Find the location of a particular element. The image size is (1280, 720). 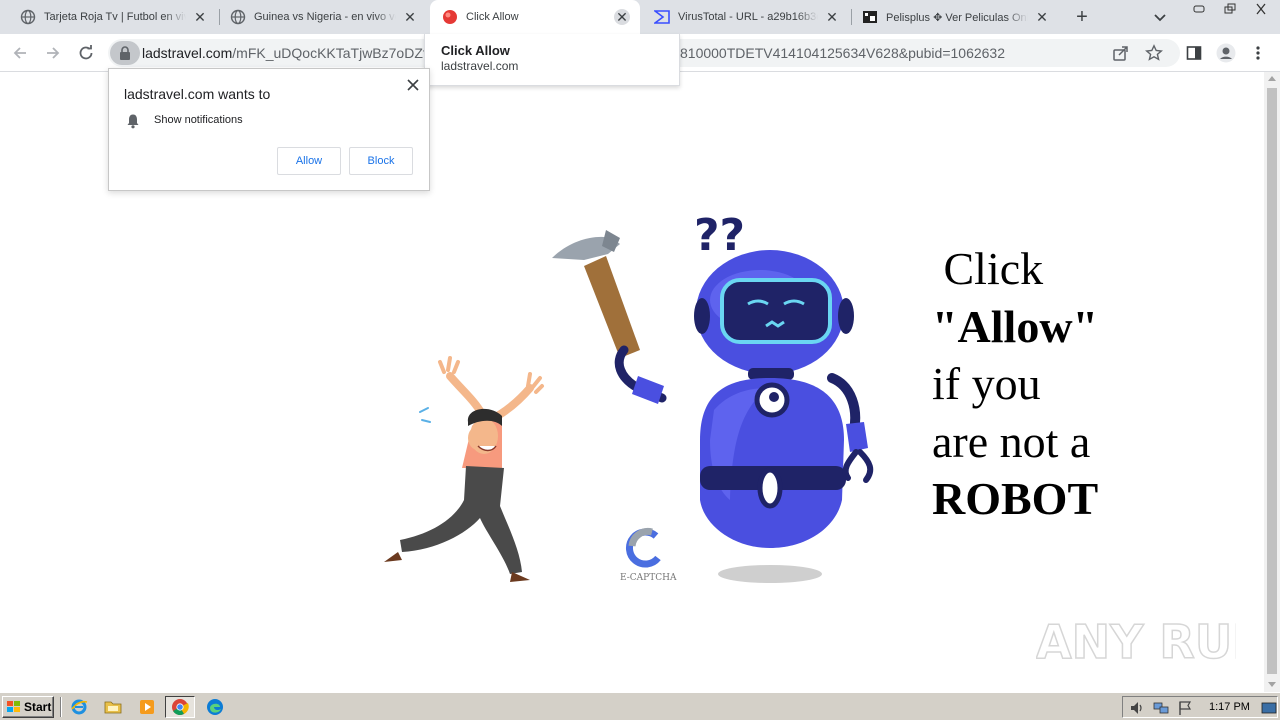

minimize-button is located at coordinates (1199, 9).